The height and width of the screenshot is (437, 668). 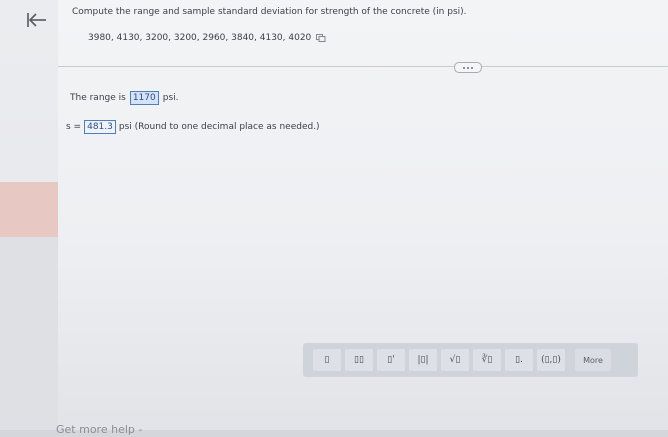 What do you see at coordinates (470, 360) in the screenshot?
I see `math-input-toolbar: ▯ ▯▯ ▯' |▯| √▯ ∛▯ ▯. (▯,▯) More` at bounding box center [470, 360].